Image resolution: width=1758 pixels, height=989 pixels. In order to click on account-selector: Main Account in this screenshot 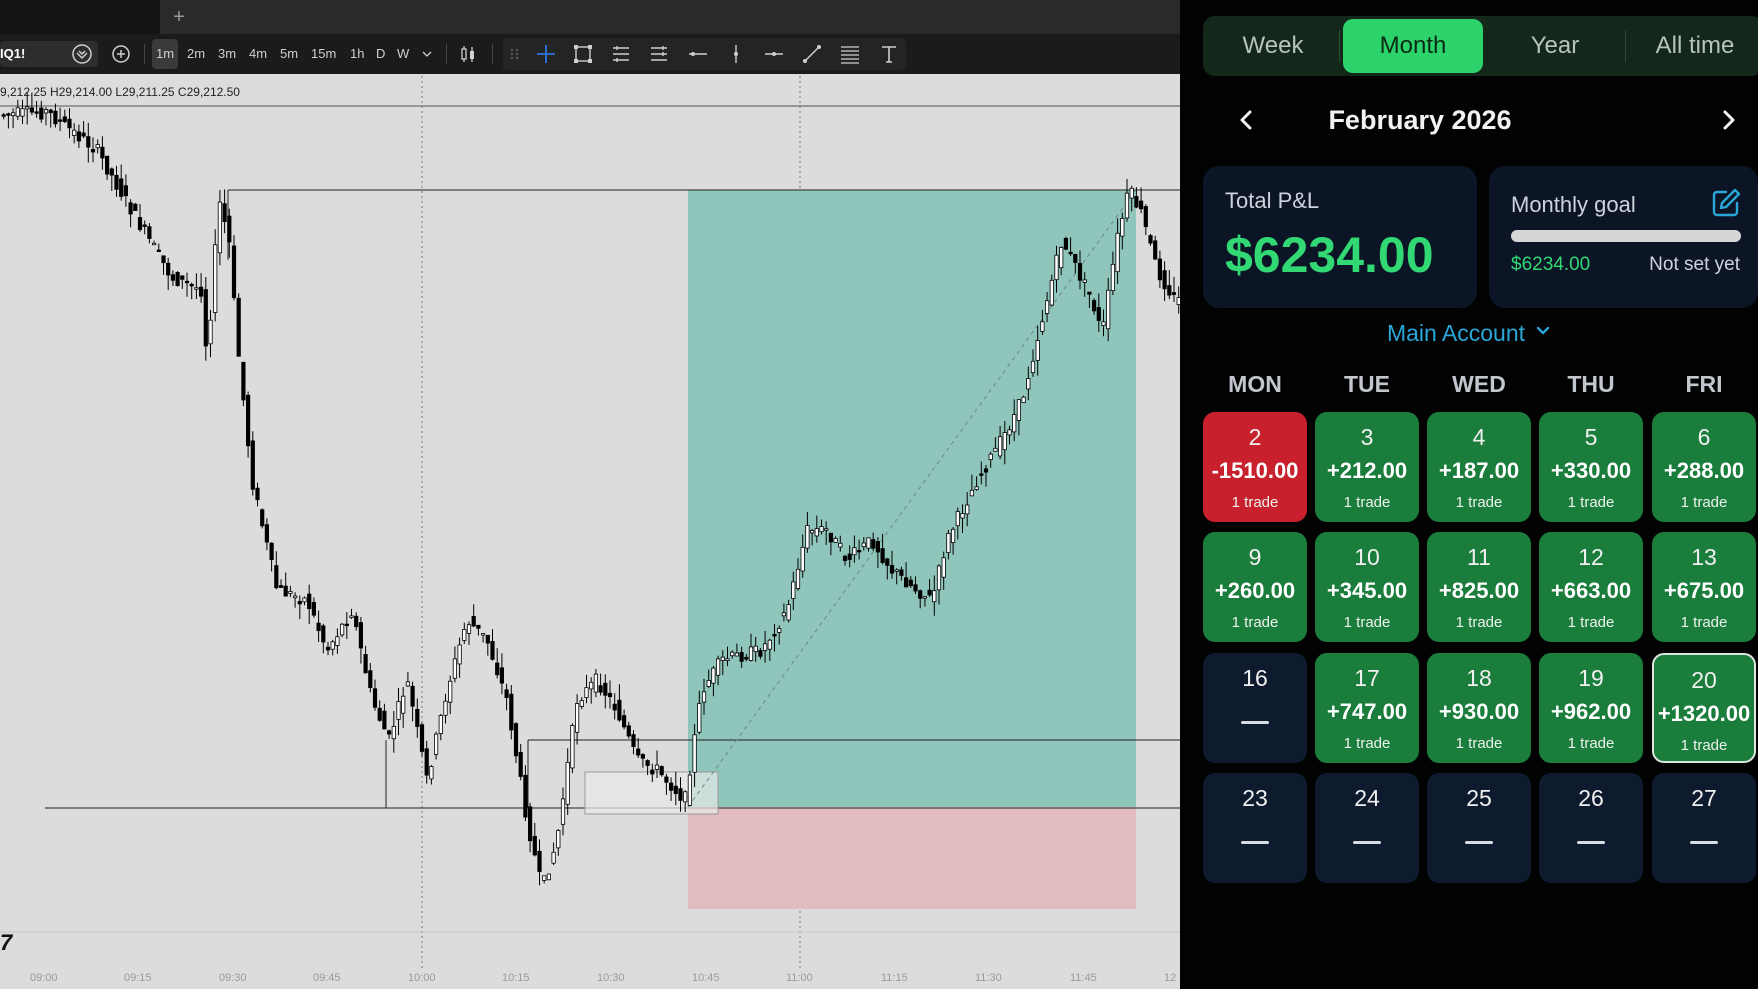, I will do `click(1469, 338)`.